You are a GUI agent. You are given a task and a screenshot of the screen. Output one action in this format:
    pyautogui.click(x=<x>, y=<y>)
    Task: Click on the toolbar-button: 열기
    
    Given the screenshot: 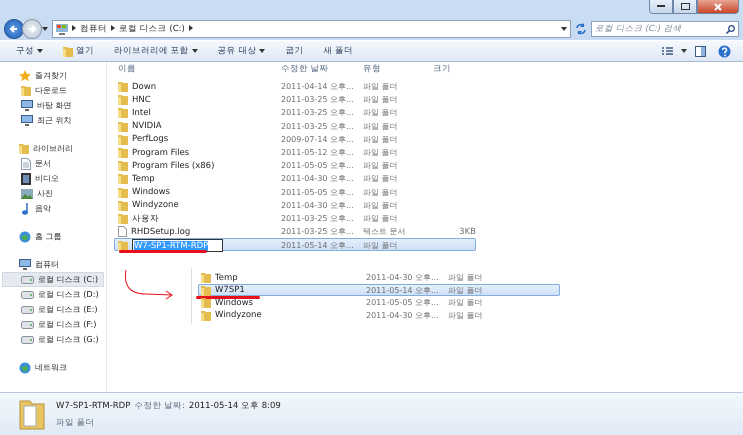 What is the action you would take?
    pyautogui.click(x=78, y=51)
    